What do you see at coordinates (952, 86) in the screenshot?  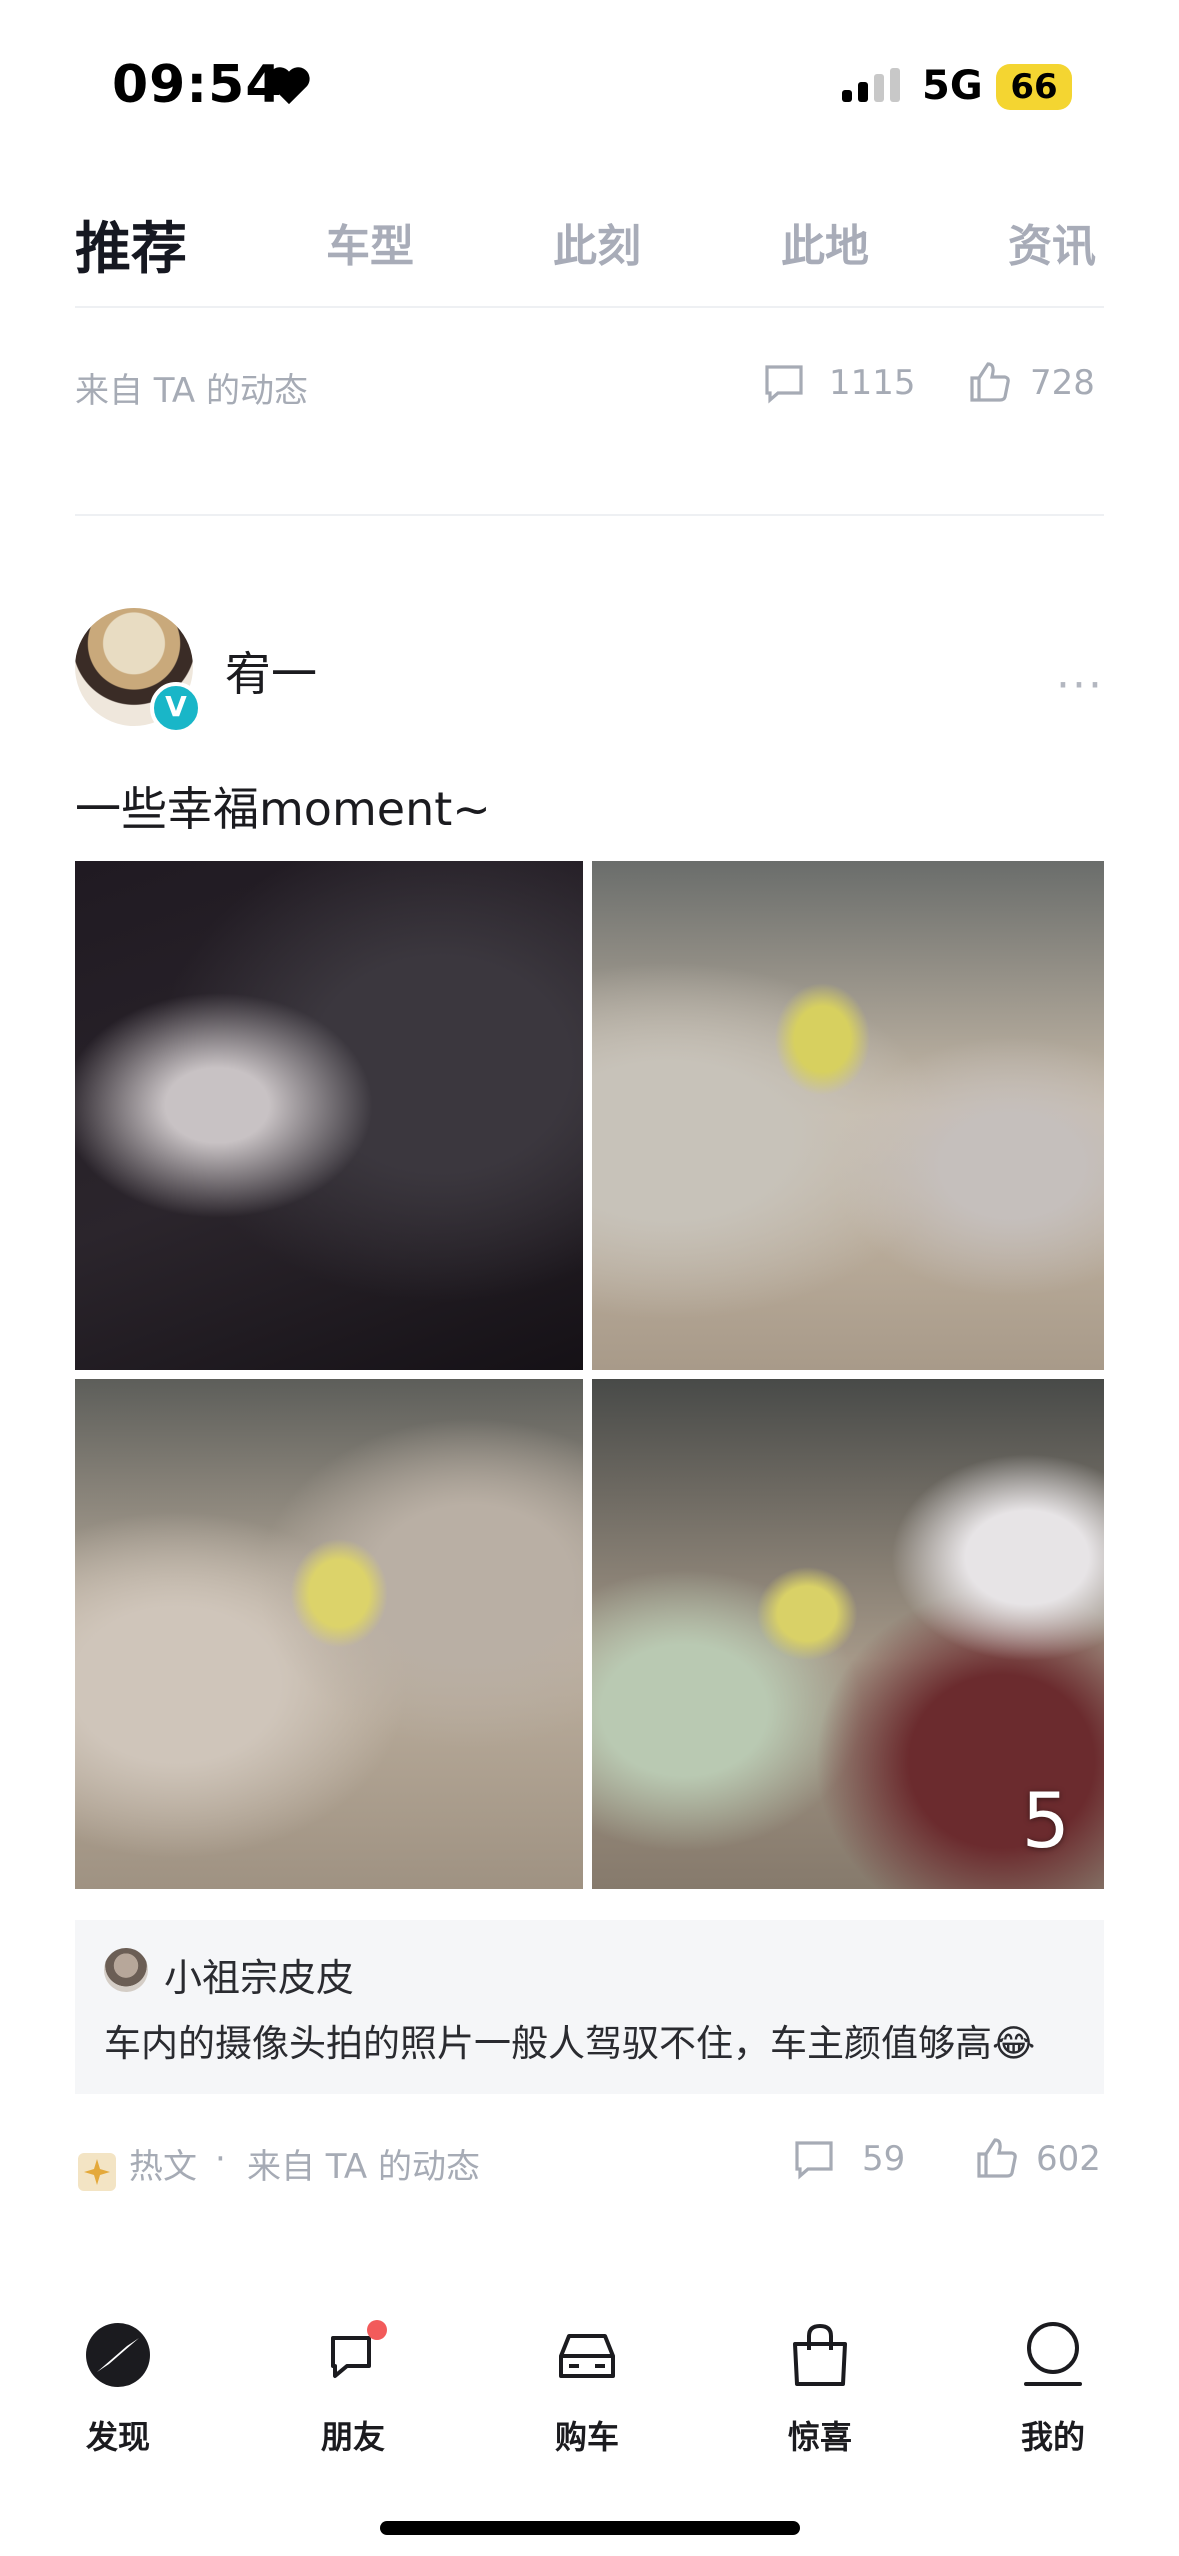 I see `network-type: 5G` at bounding box center [952, 86].